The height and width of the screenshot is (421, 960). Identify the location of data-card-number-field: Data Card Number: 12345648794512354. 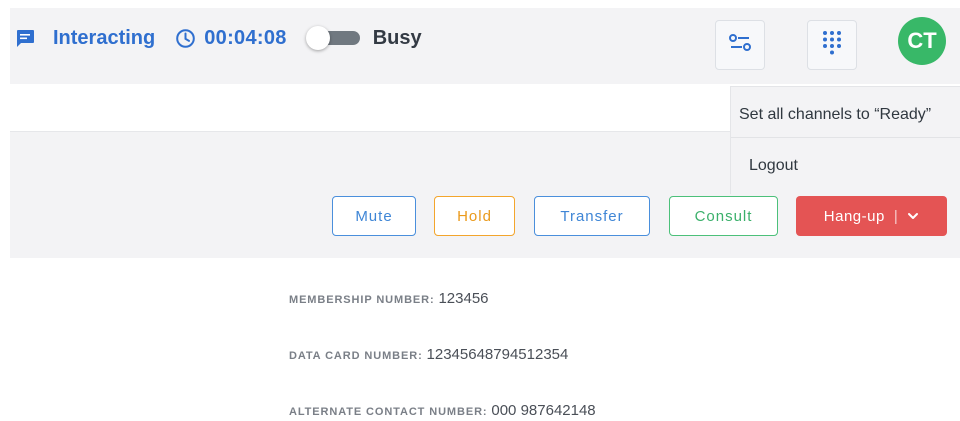
(428, 354).